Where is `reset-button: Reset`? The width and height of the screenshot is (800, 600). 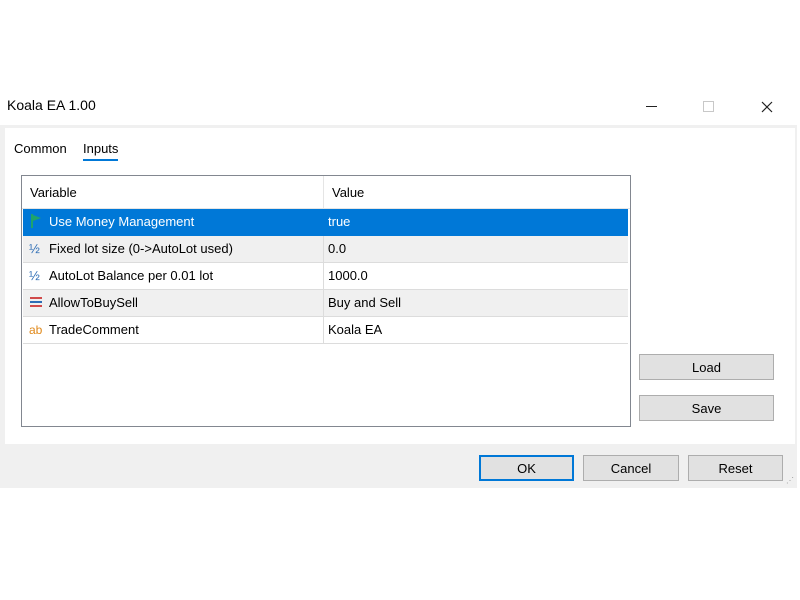
reset-button: Reset is located at coordinates (735, 468).